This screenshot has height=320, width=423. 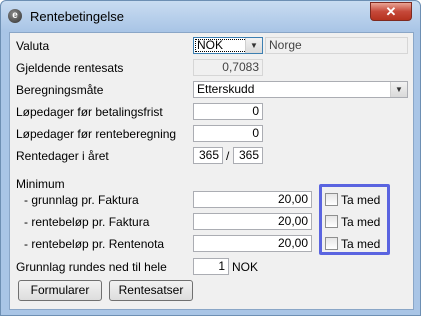 I want to click on rounding-value: 1, so click(x=221, y=266).